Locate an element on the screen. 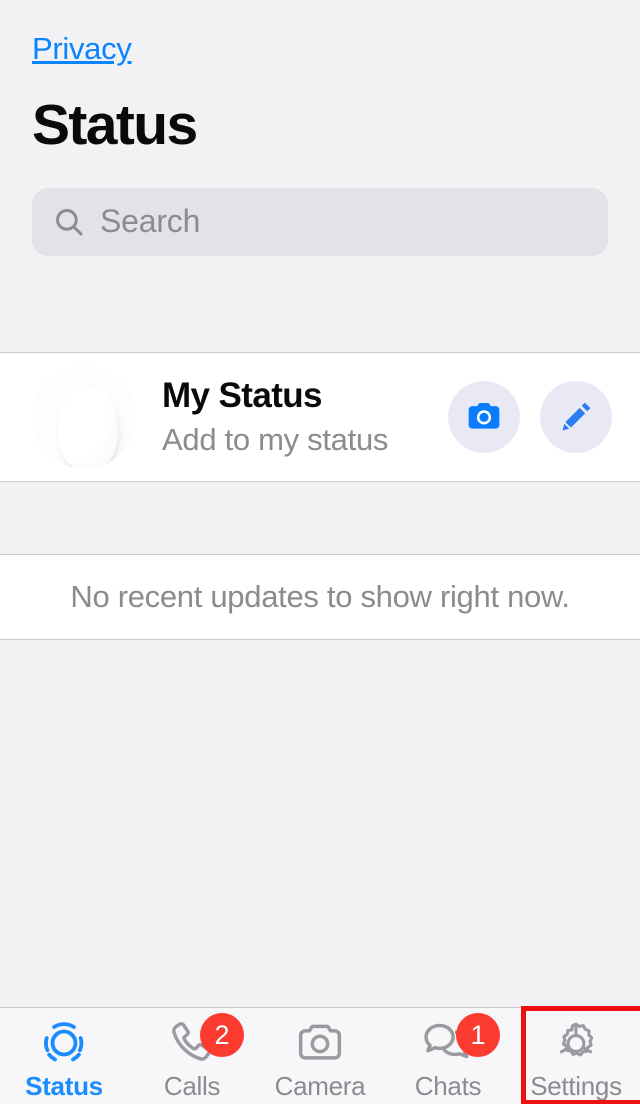 Image resolution: width=640 pixels, height=1104 pixels. tab-label-settings: Settings is located at coordinates (576, 1086).